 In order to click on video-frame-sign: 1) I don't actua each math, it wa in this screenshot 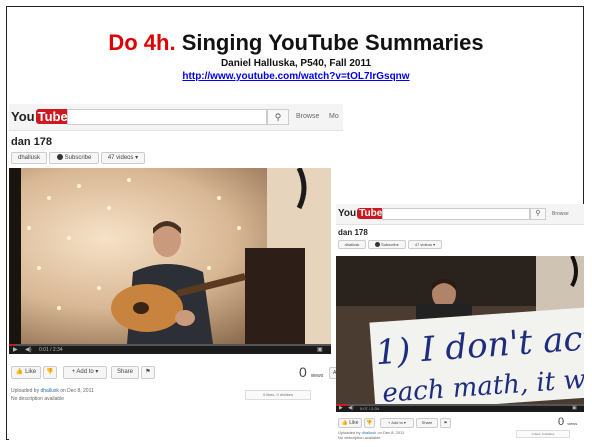, I will do `click(460, 334)`.